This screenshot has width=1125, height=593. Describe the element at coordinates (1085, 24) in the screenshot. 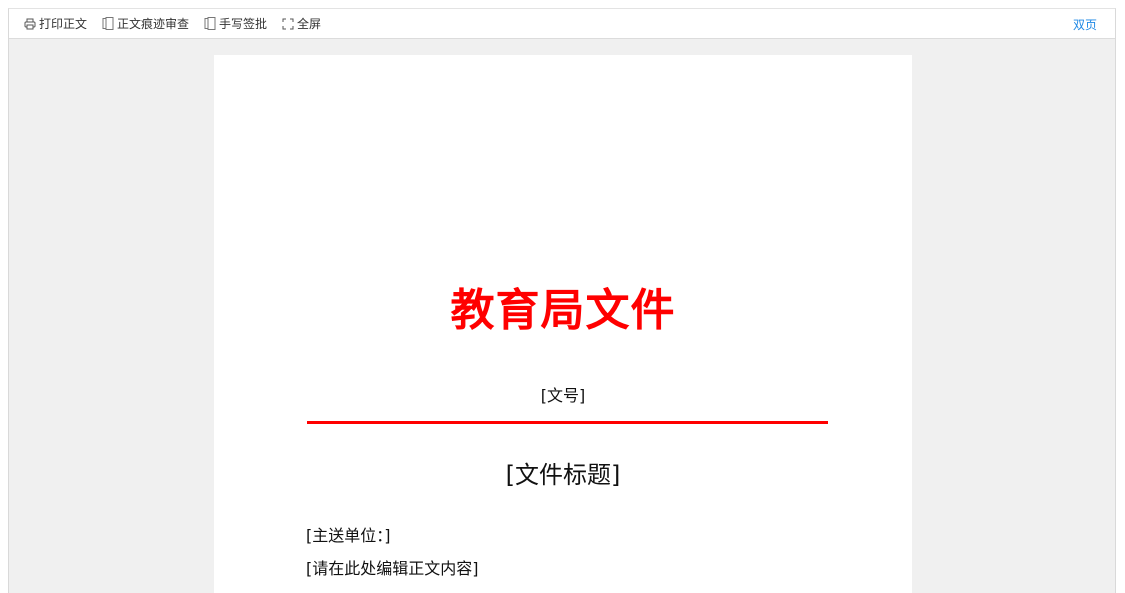

I see `double-page-toggle: 双页` at that location.